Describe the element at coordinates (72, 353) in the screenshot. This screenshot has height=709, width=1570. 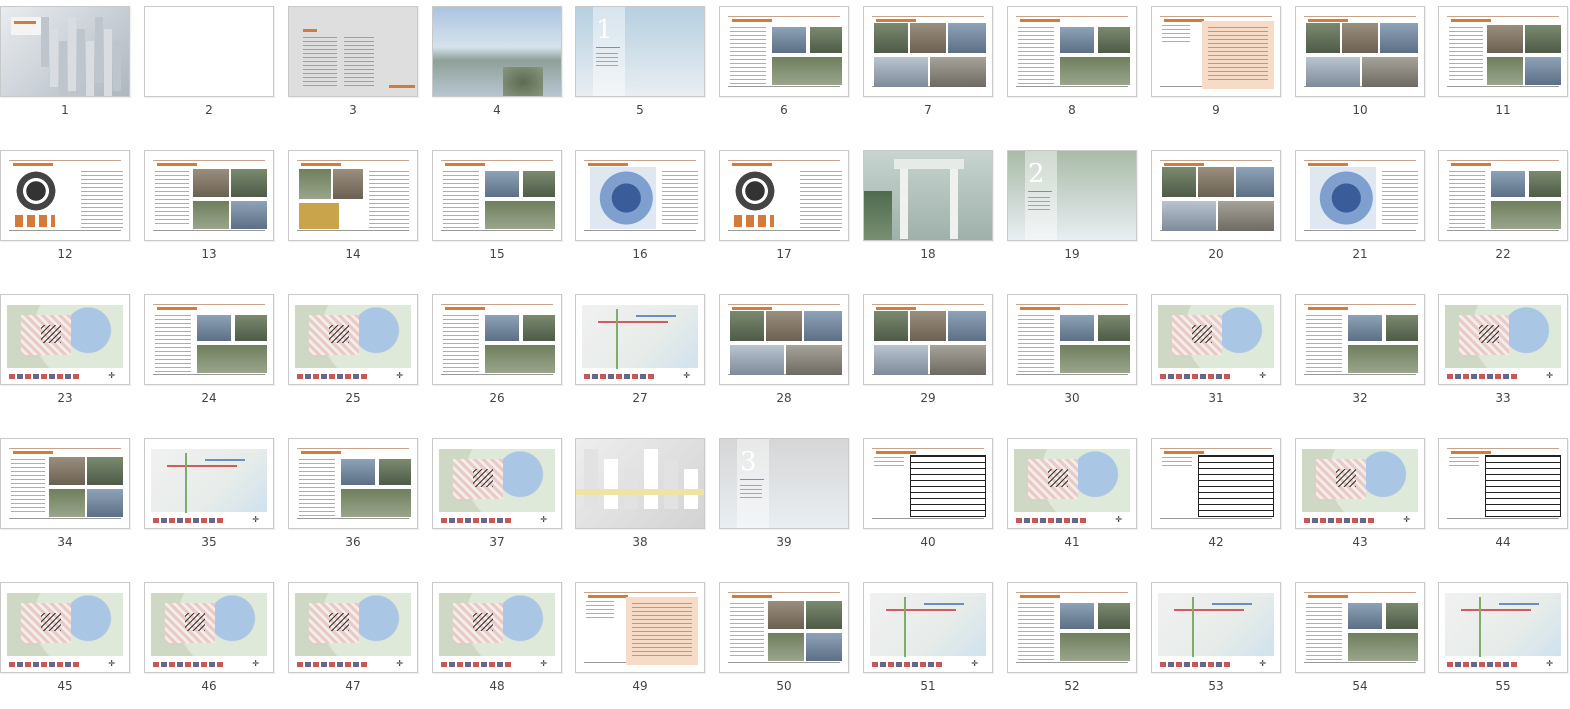
I see `thumbnail-item: ✛ 23` at that location.